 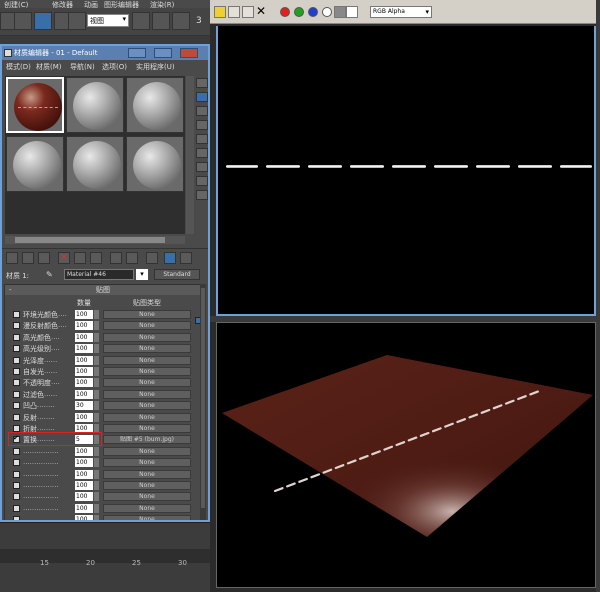 I want to click on pick-material-icon: ✎, so click(x=49, y=274).